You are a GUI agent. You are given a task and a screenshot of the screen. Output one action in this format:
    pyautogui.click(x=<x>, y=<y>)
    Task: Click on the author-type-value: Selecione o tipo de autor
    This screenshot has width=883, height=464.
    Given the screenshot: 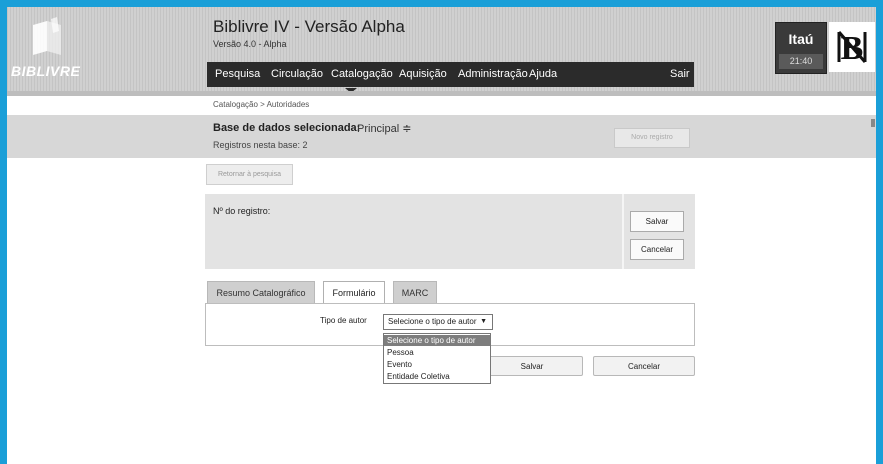 What is the action you would take?
    pyautogui.click(x=432, y=321)
    